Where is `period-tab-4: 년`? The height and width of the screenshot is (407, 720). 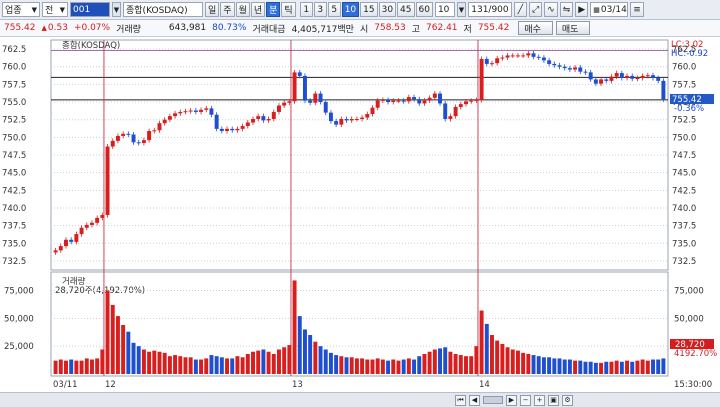
period-tab-4: 년 is located at coordinates (258, 9).